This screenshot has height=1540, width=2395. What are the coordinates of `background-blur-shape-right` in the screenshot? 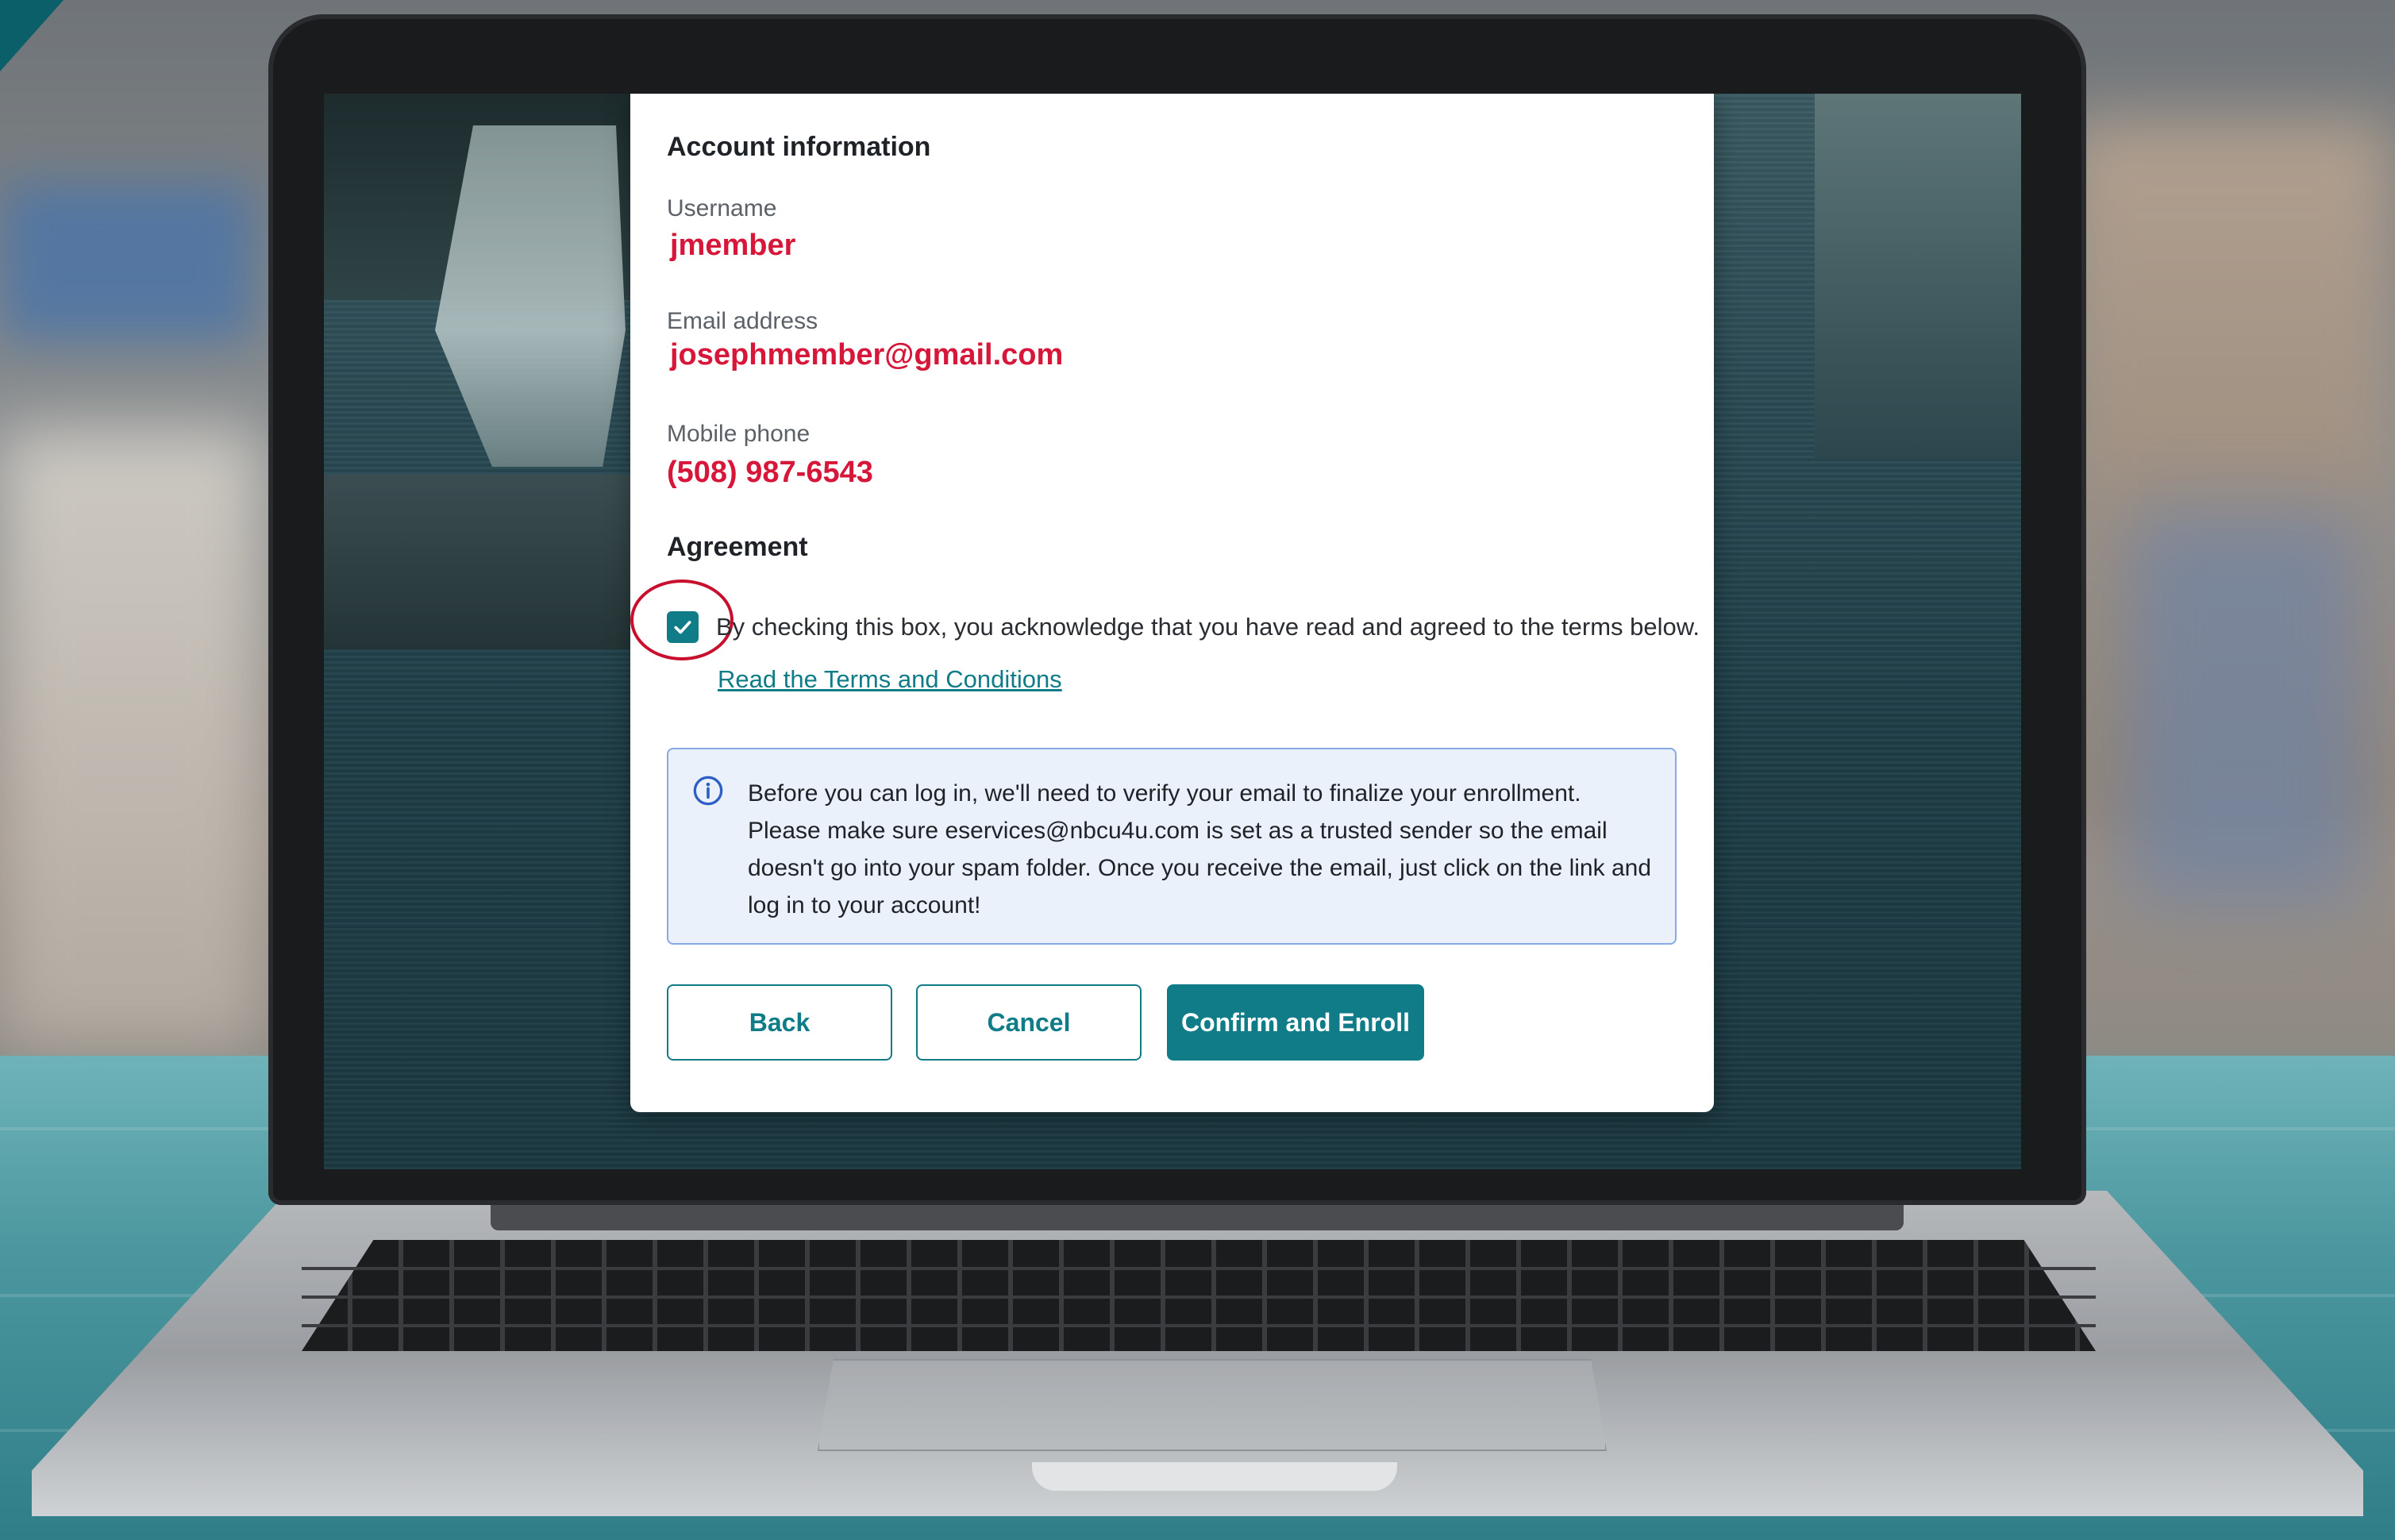 It's located at (2244, 706).